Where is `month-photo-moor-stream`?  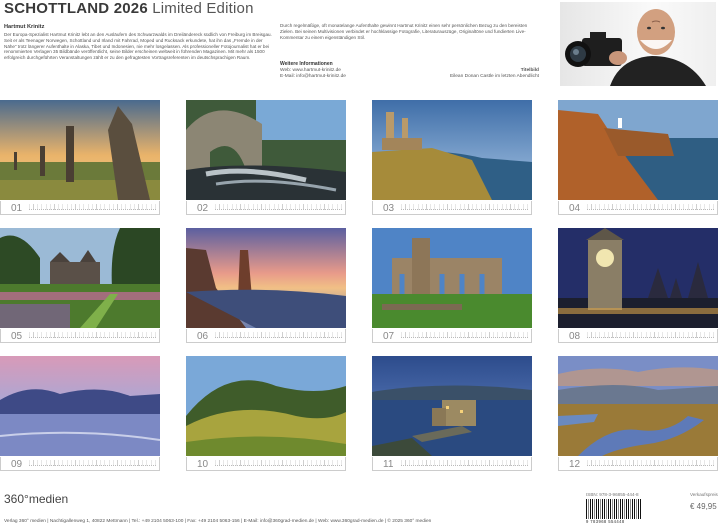 month-photo-moor-stream is located at coordinates (638, 406).